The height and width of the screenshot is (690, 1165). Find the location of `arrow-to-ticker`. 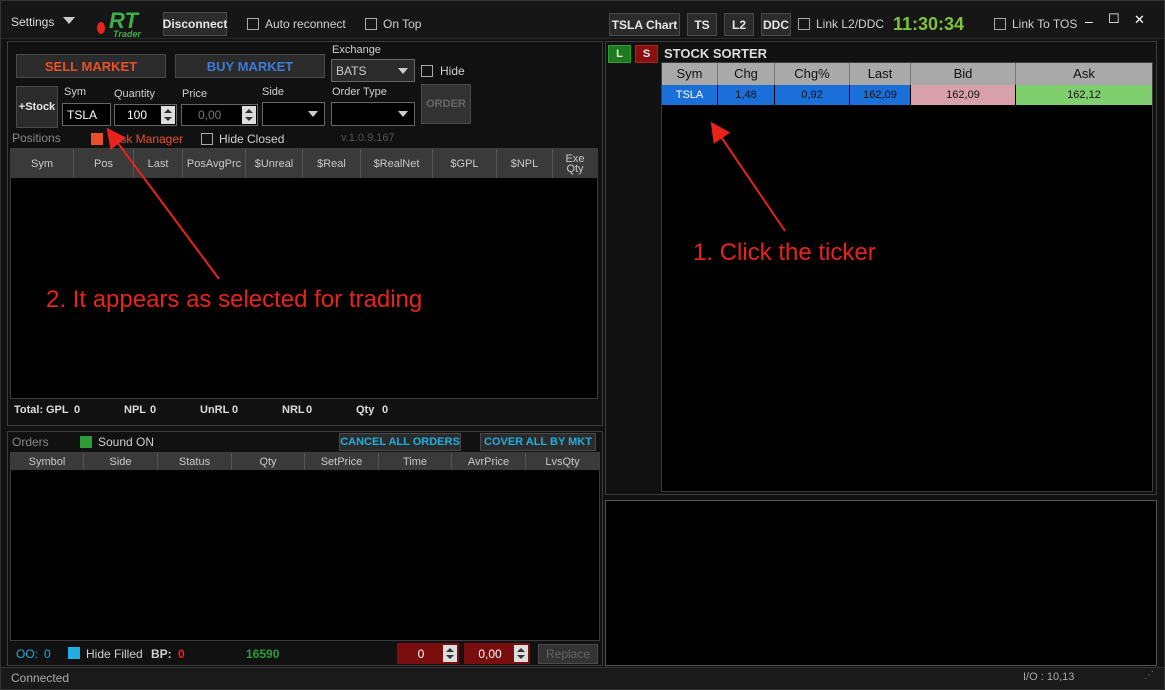

arrow-to-ticker is located at coordinates (748, 176).